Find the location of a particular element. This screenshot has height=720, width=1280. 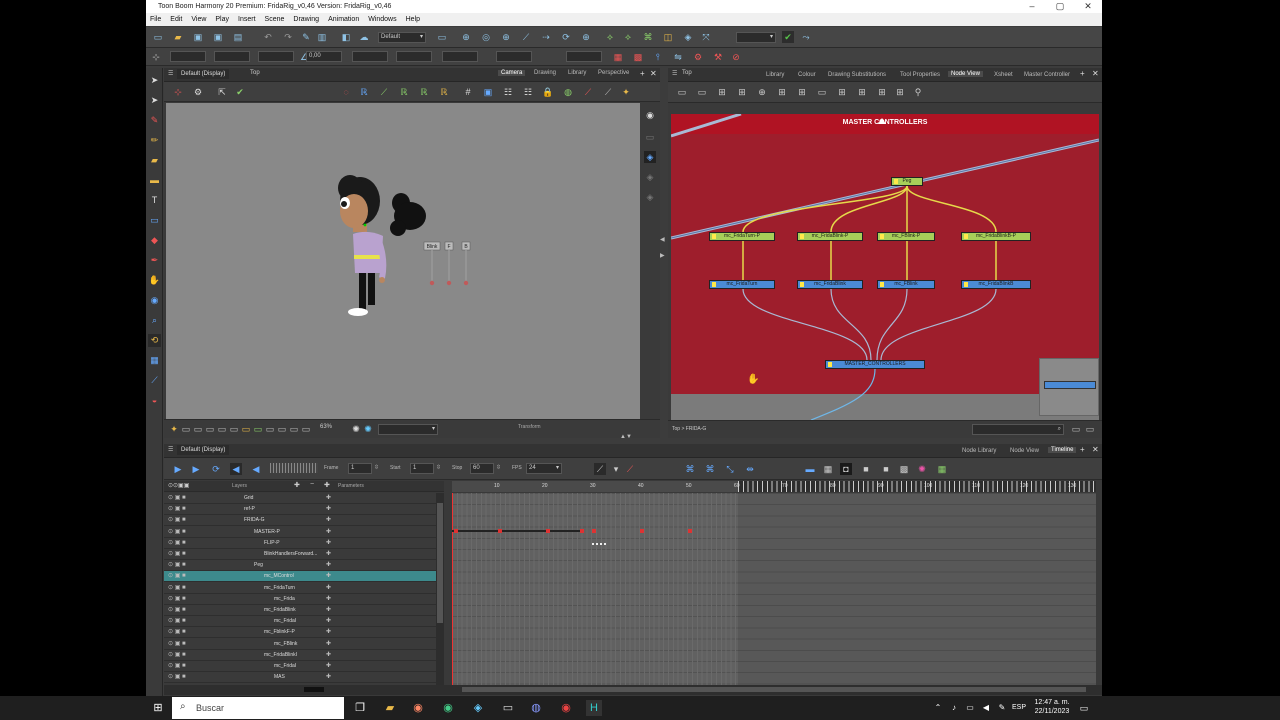

play-selection-icon: ▶ is located at coordinates (196, 469).